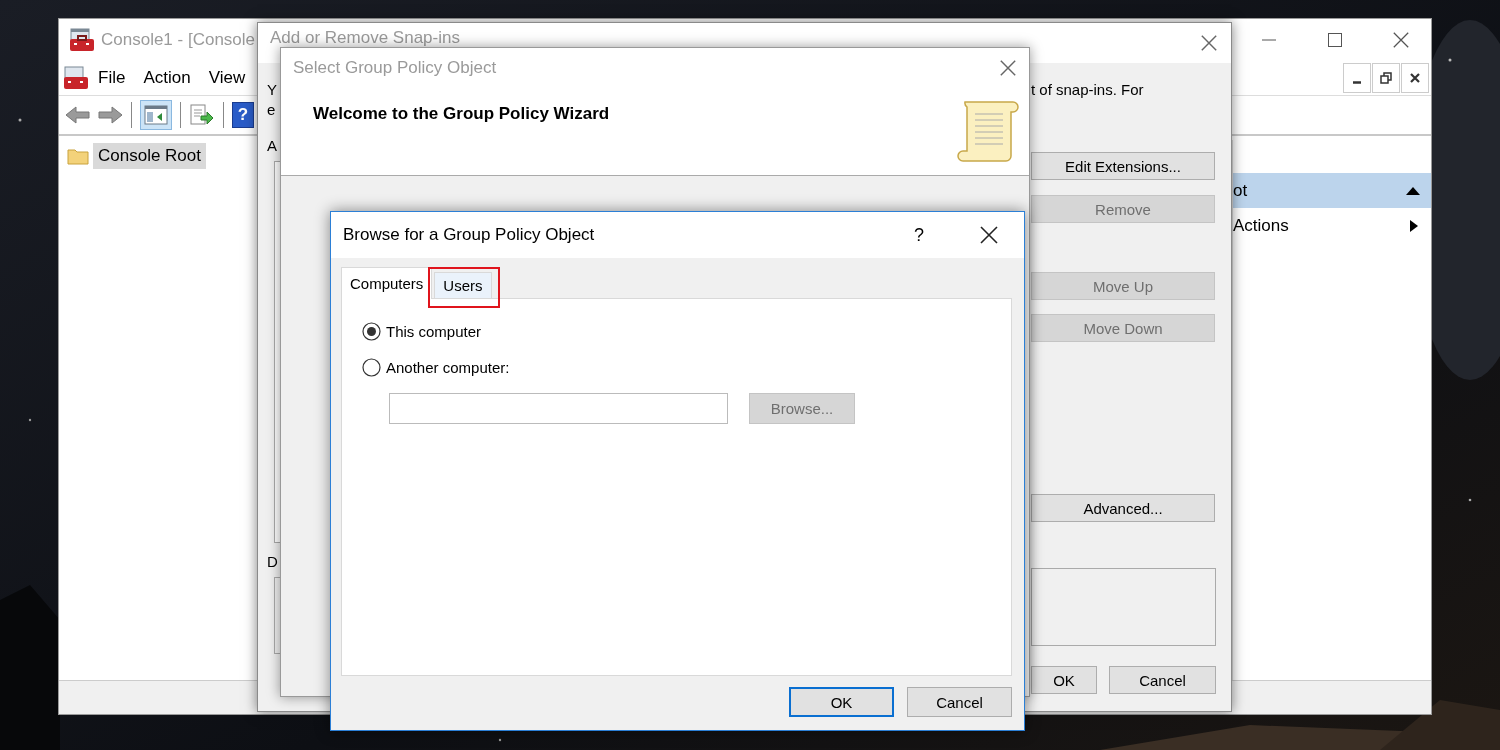  What do you see at coordinates (273, 562) in the screenshot?
I see `description-label: D` at bounding box center [273, 562].